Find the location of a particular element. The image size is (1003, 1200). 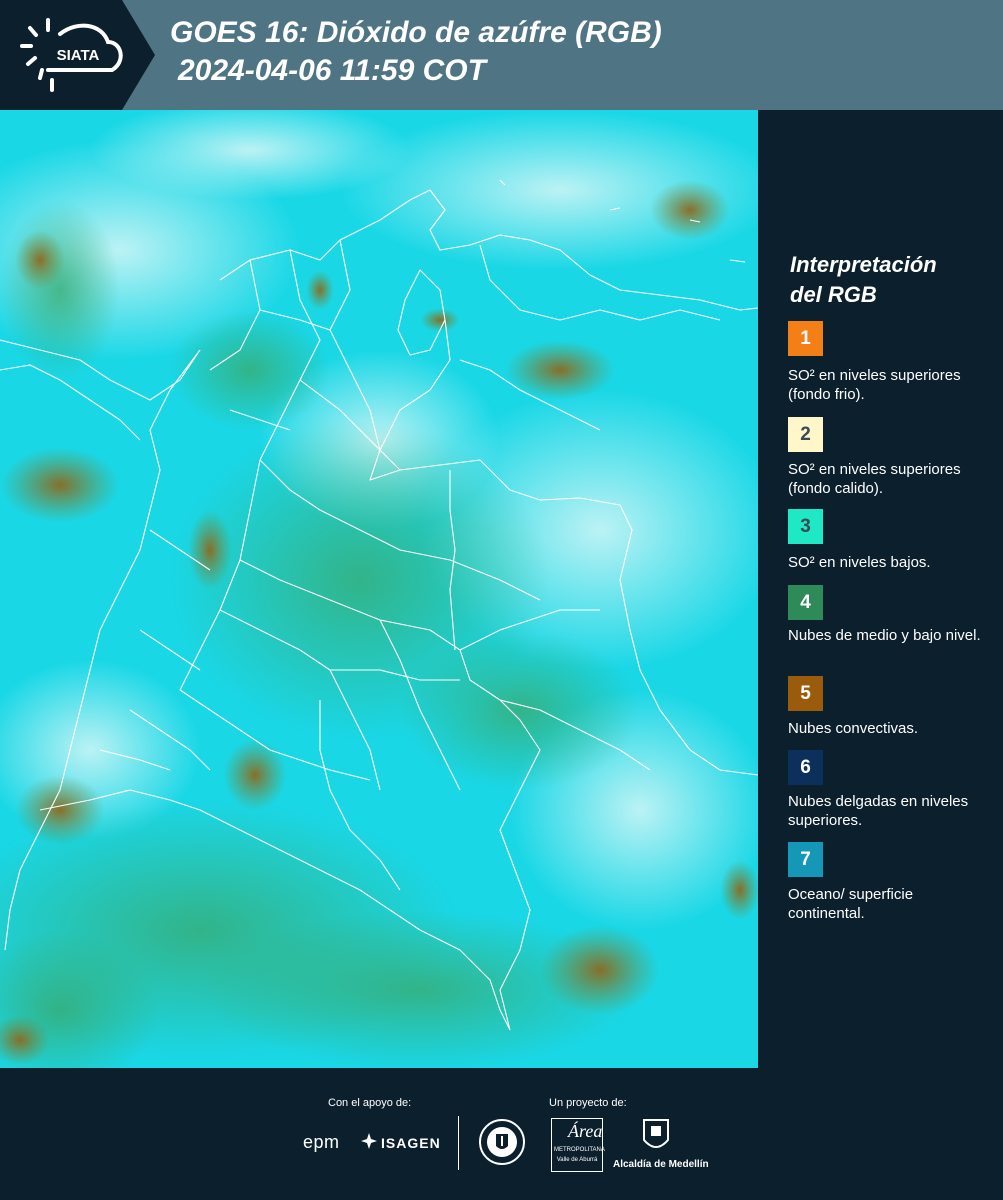

footer-divider is located at coordinates (458, 1143).